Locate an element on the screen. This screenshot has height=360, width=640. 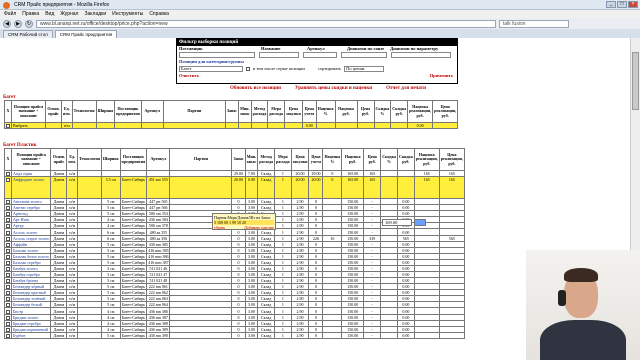
close-window-button: × is located at coordinates (633, 4).